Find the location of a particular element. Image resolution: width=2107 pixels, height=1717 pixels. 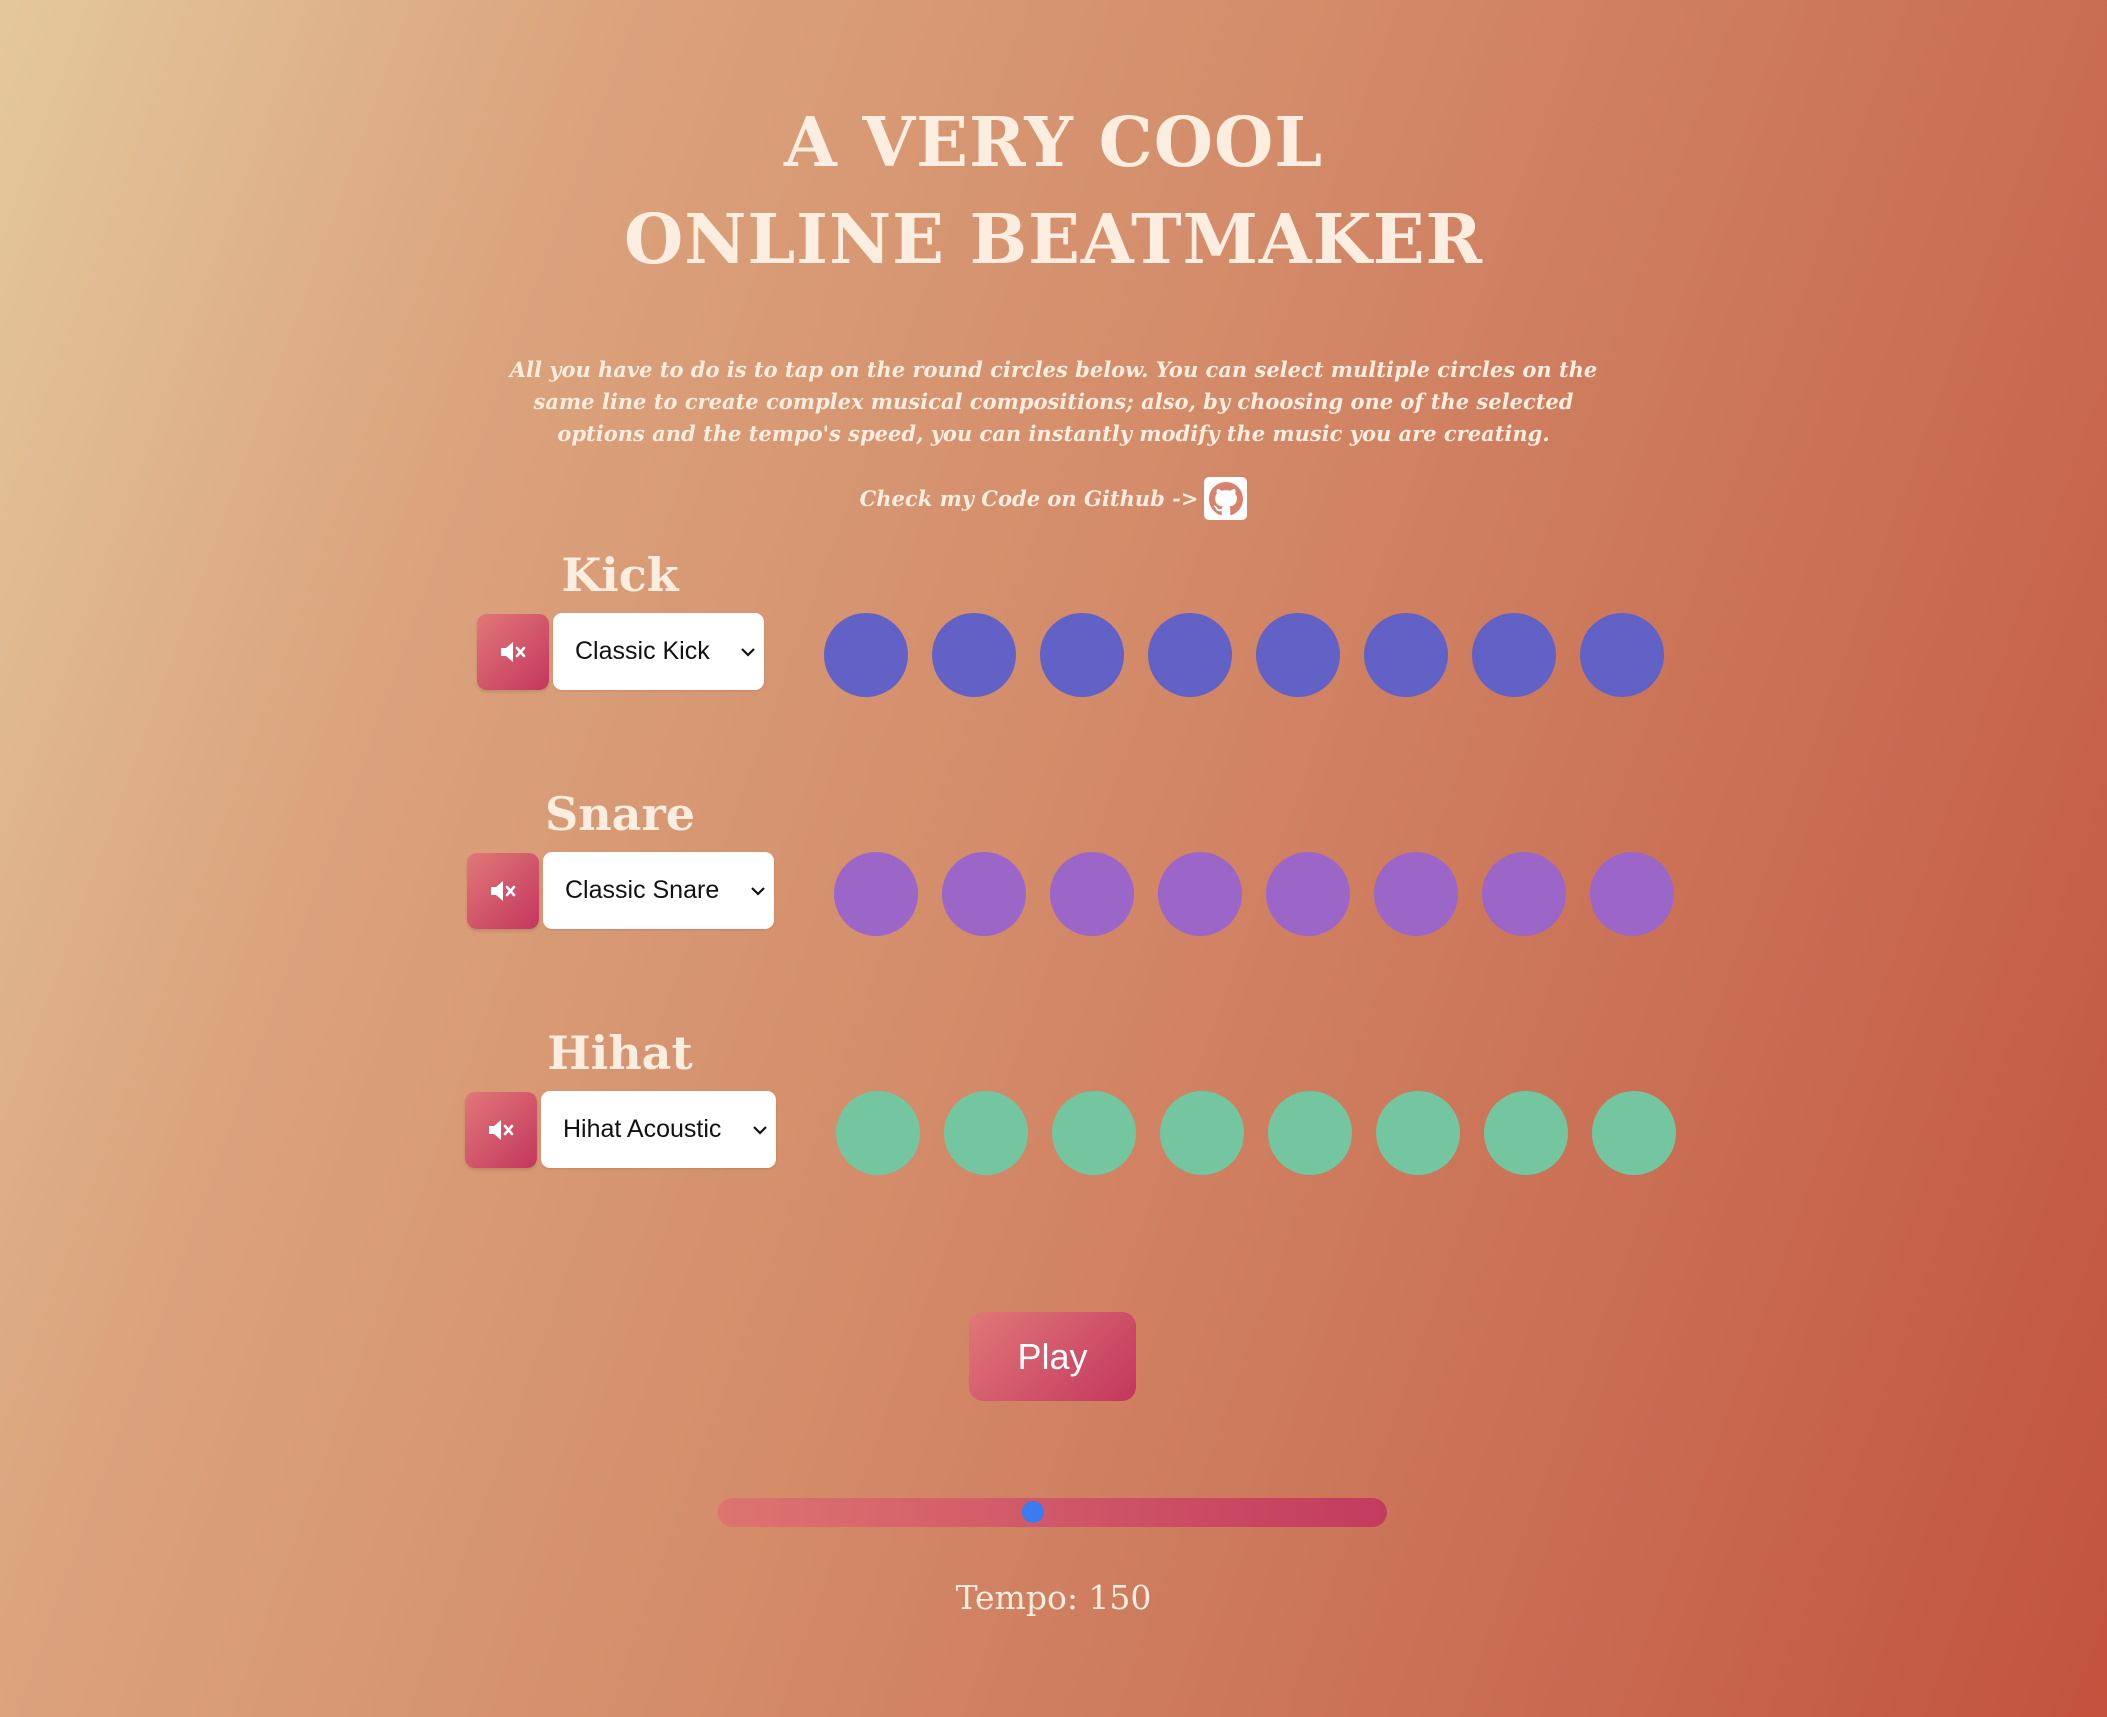

tempo-slider is located at coordinates (1052, 1512).